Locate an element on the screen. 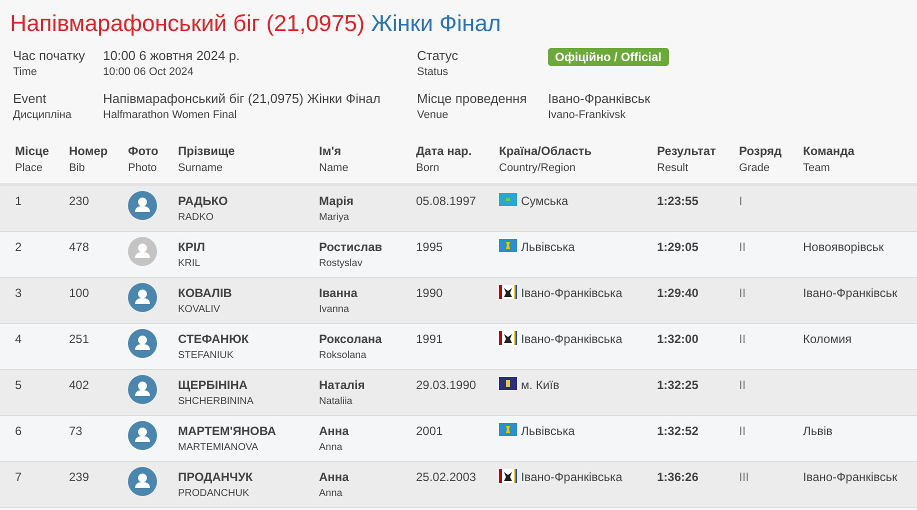 The width and height of the screenshot is (917, 510). place-cell: 7 is located at coordinates (18, 477).